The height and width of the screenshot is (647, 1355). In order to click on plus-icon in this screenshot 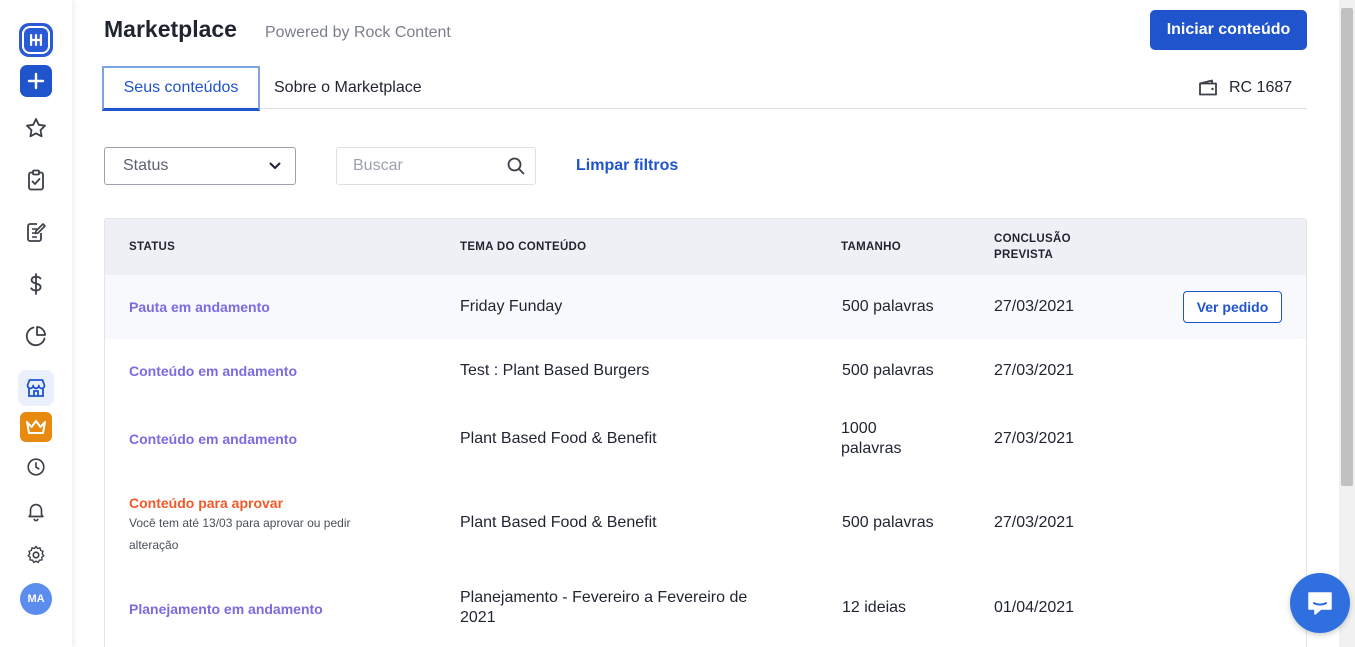, I will do `click(36, 81)`.